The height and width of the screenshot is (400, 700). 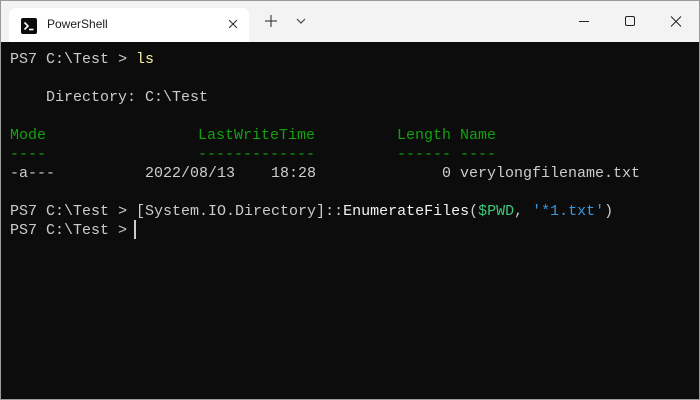 What do you see at coordinates (33, 173) in the screenshot?
I see `file-mode: -a---` at bounding box center [33, 173].